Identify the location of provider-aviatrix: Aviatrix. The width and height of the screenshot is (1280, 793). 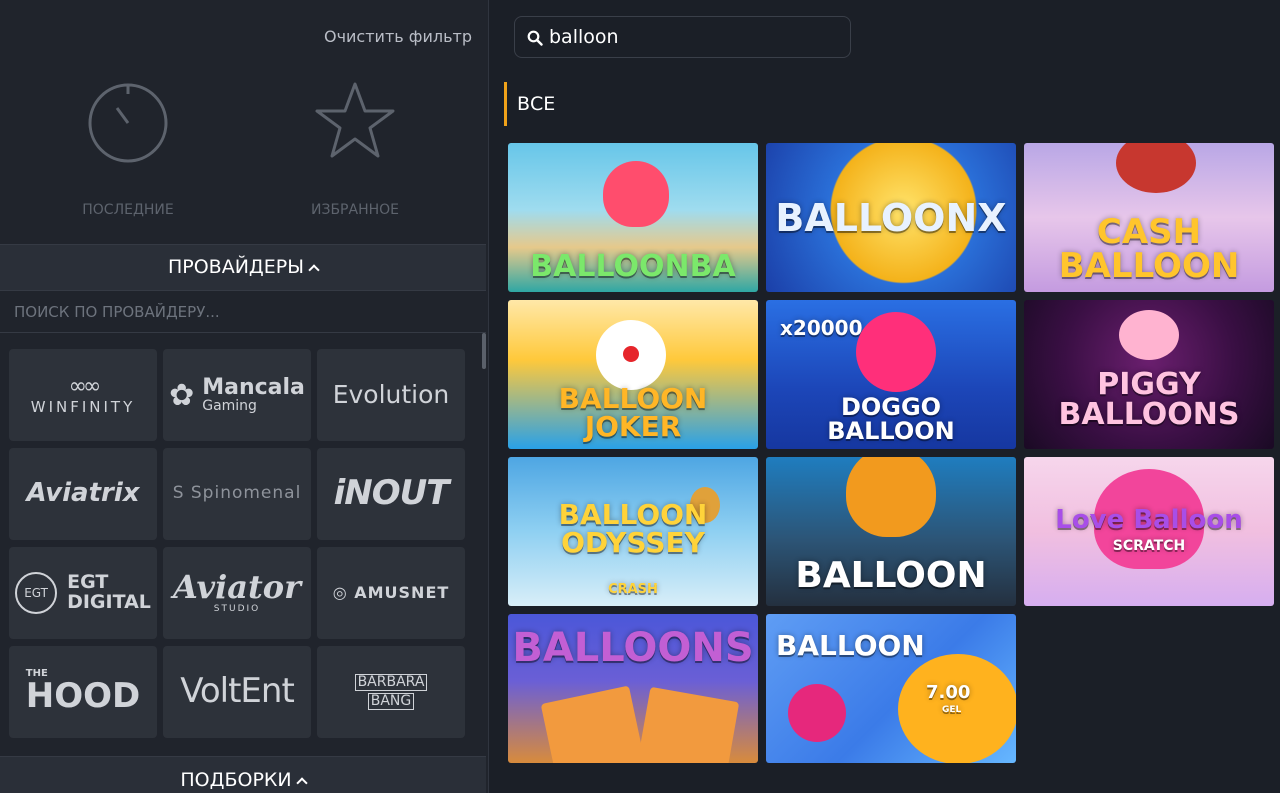
(83, 494).